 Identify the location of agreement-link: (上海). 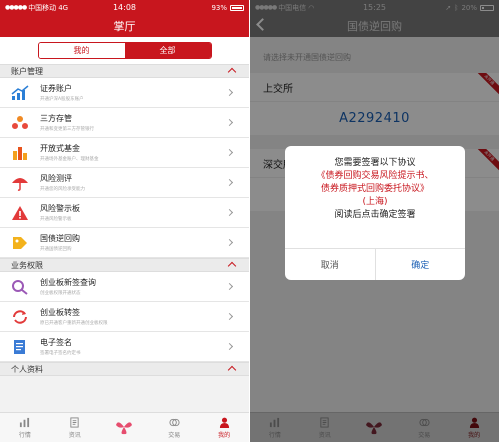
(375, 202).